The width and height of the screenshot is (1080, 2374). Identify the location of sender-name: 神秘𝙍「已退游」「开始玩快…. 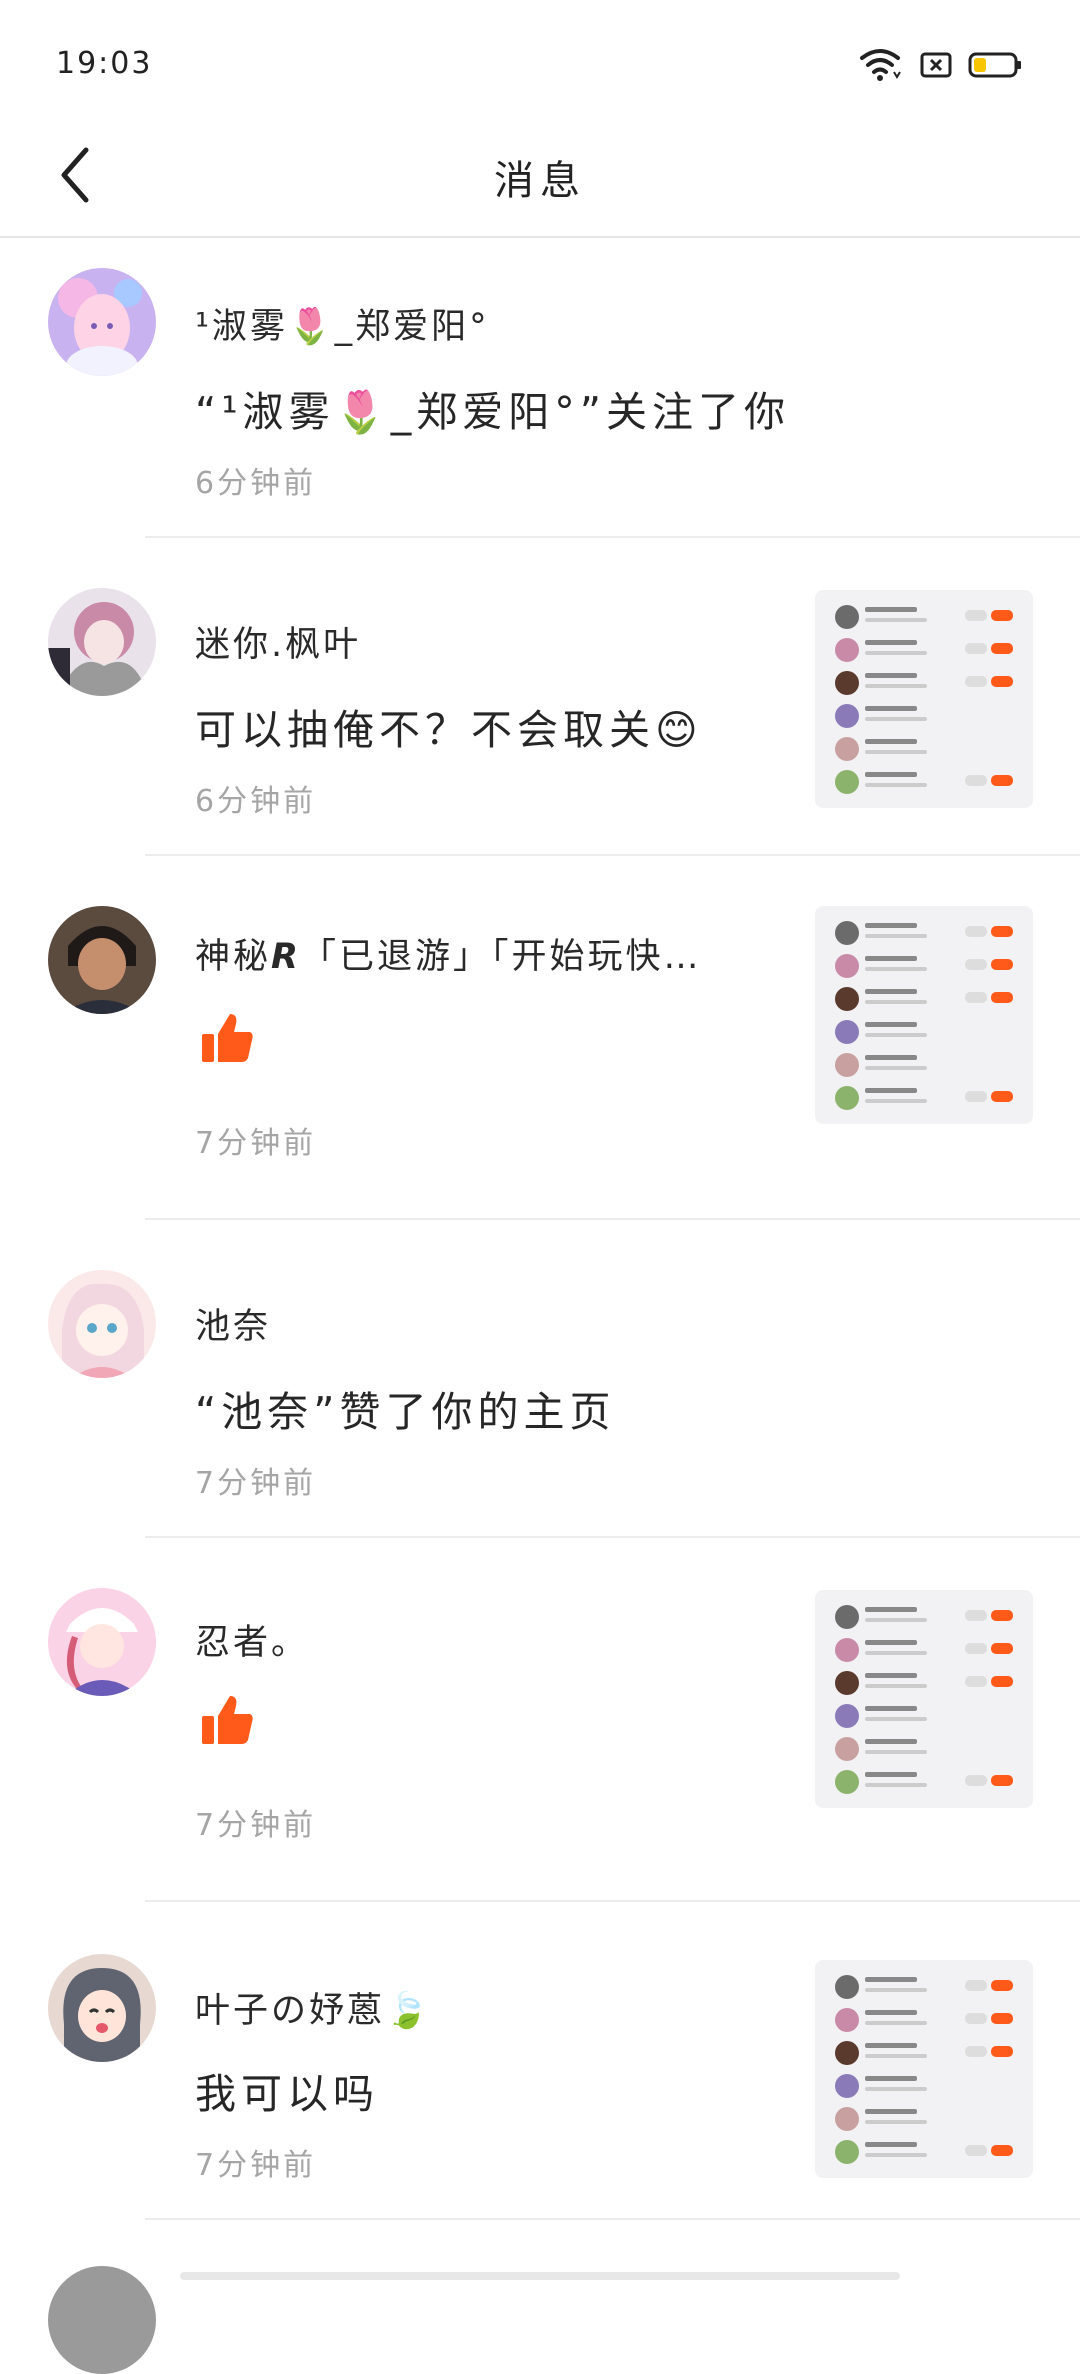
(448, 957).